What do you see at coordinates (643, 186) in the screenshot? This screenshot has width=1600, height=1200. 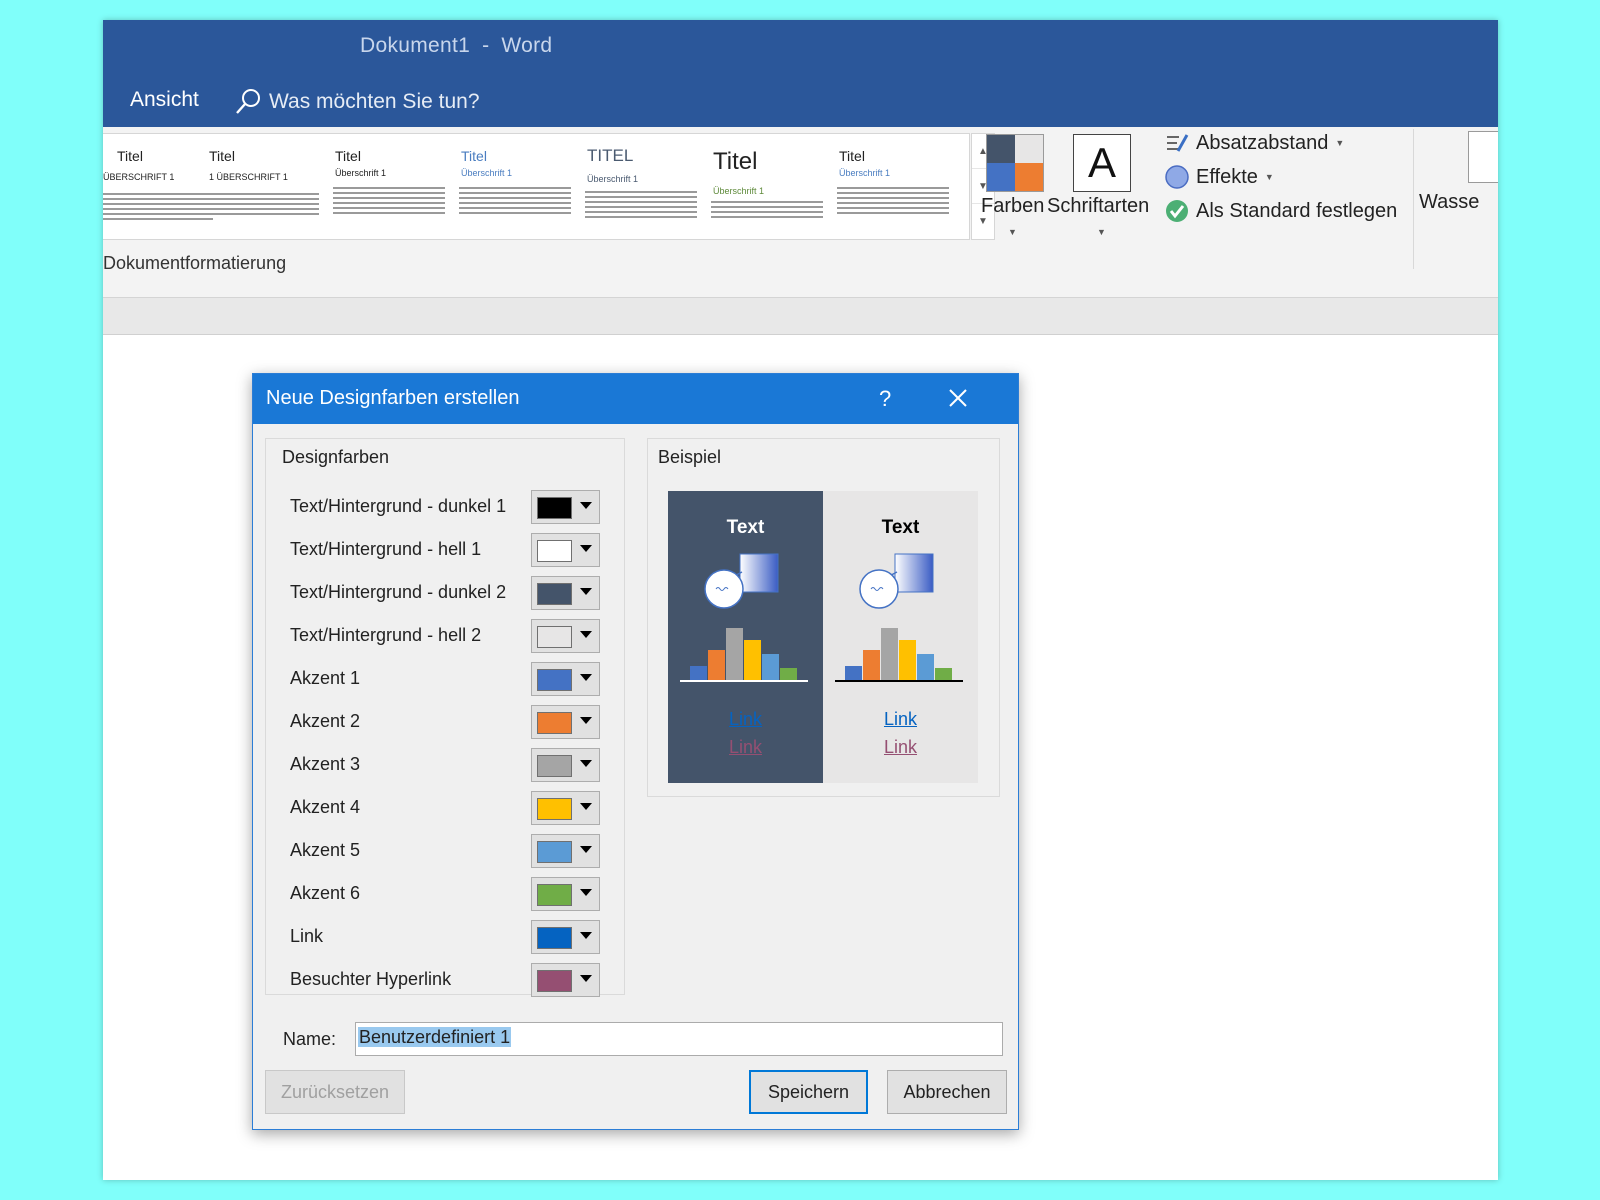 I see `style-thumb: TITEL Überschrift 1` at bounding box center [643, 186].